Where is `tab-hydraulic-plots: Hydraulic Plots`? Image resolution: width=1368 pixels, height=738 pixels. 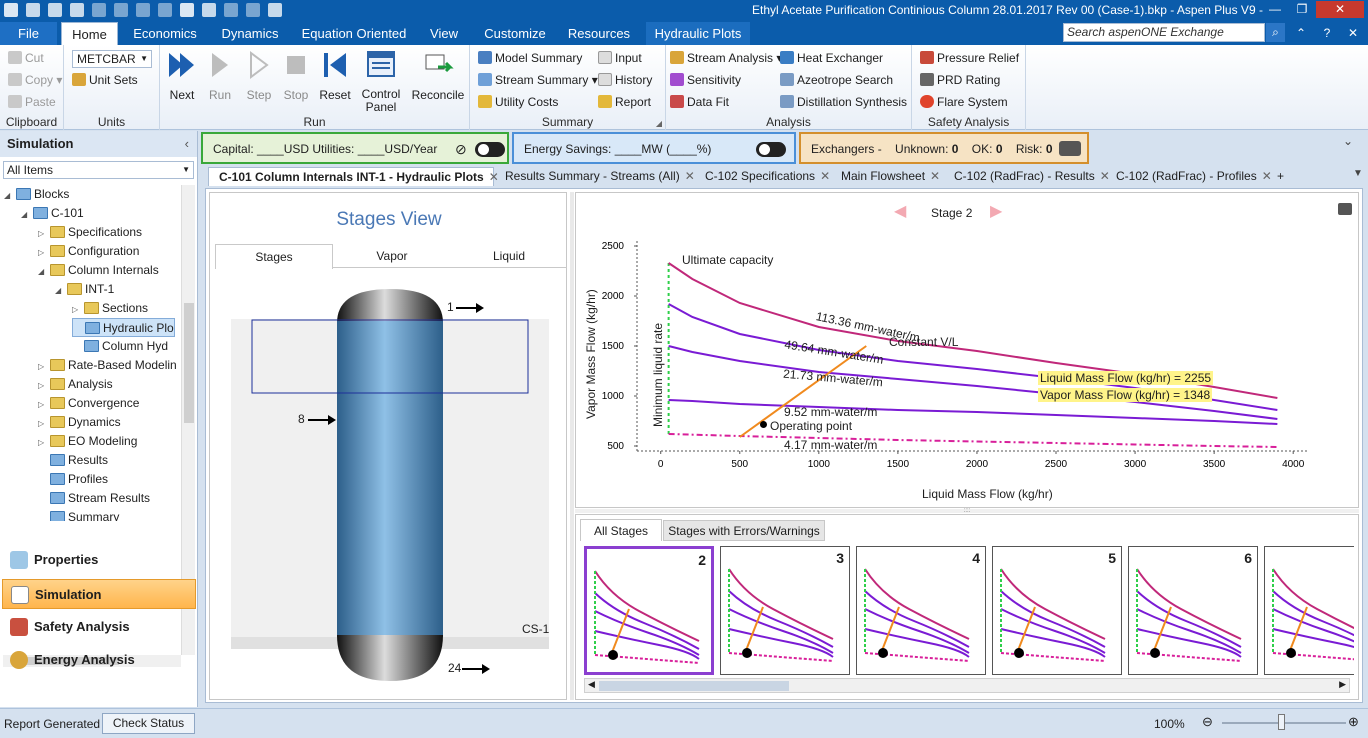
tab-hydraulic-plots: Hydraulic Plots is located at coordinates (698, 33).